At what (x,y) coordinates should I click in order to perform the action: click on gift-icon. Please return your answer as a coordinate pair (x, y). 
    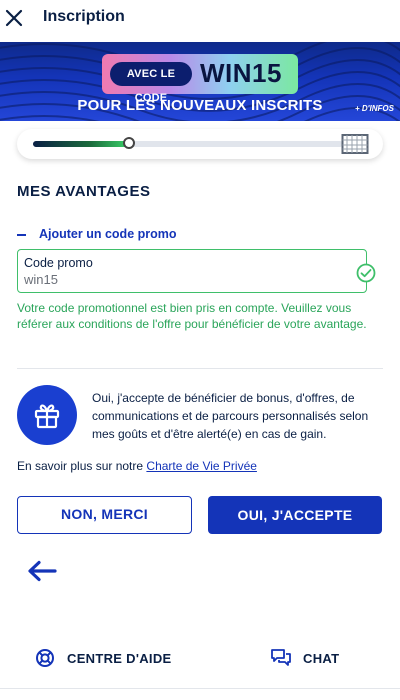
    Looking at the image, I should click on (47, 416).